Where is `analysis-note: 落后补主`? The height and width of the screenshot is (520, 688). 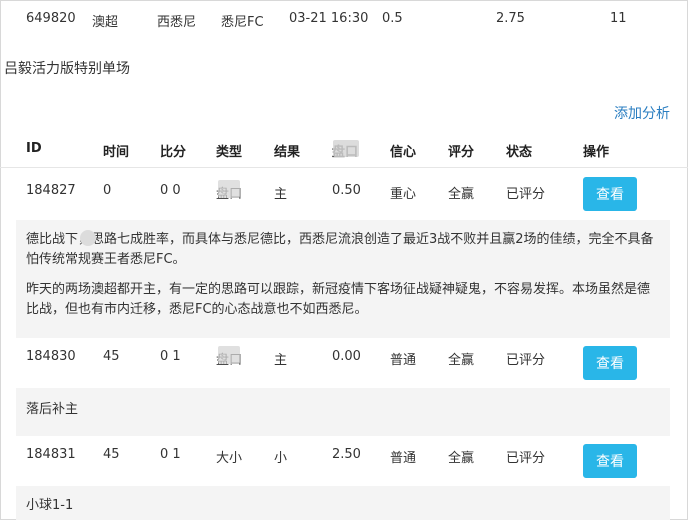
analysis-note: 落后补主 is located at coordinates (343, 412).